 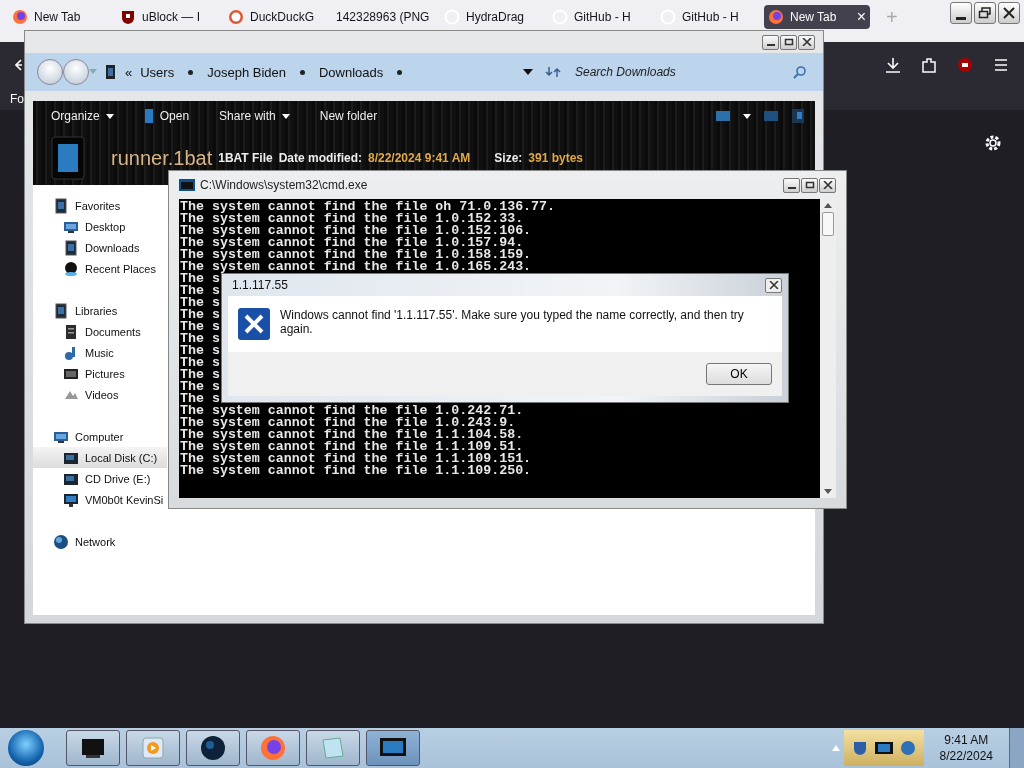 What do you see at coordinates (71, 499) in the screenshot?
I see `network-drive-icon` at bounding box center [71, 499].